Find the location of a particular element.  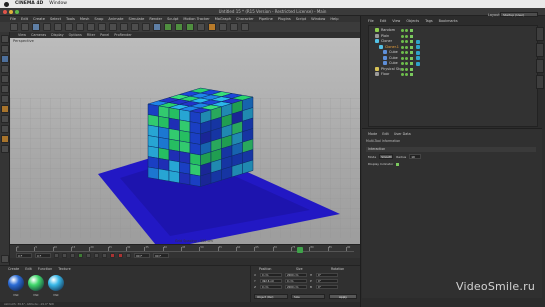

play-icon is located at coordinates (80, 255).